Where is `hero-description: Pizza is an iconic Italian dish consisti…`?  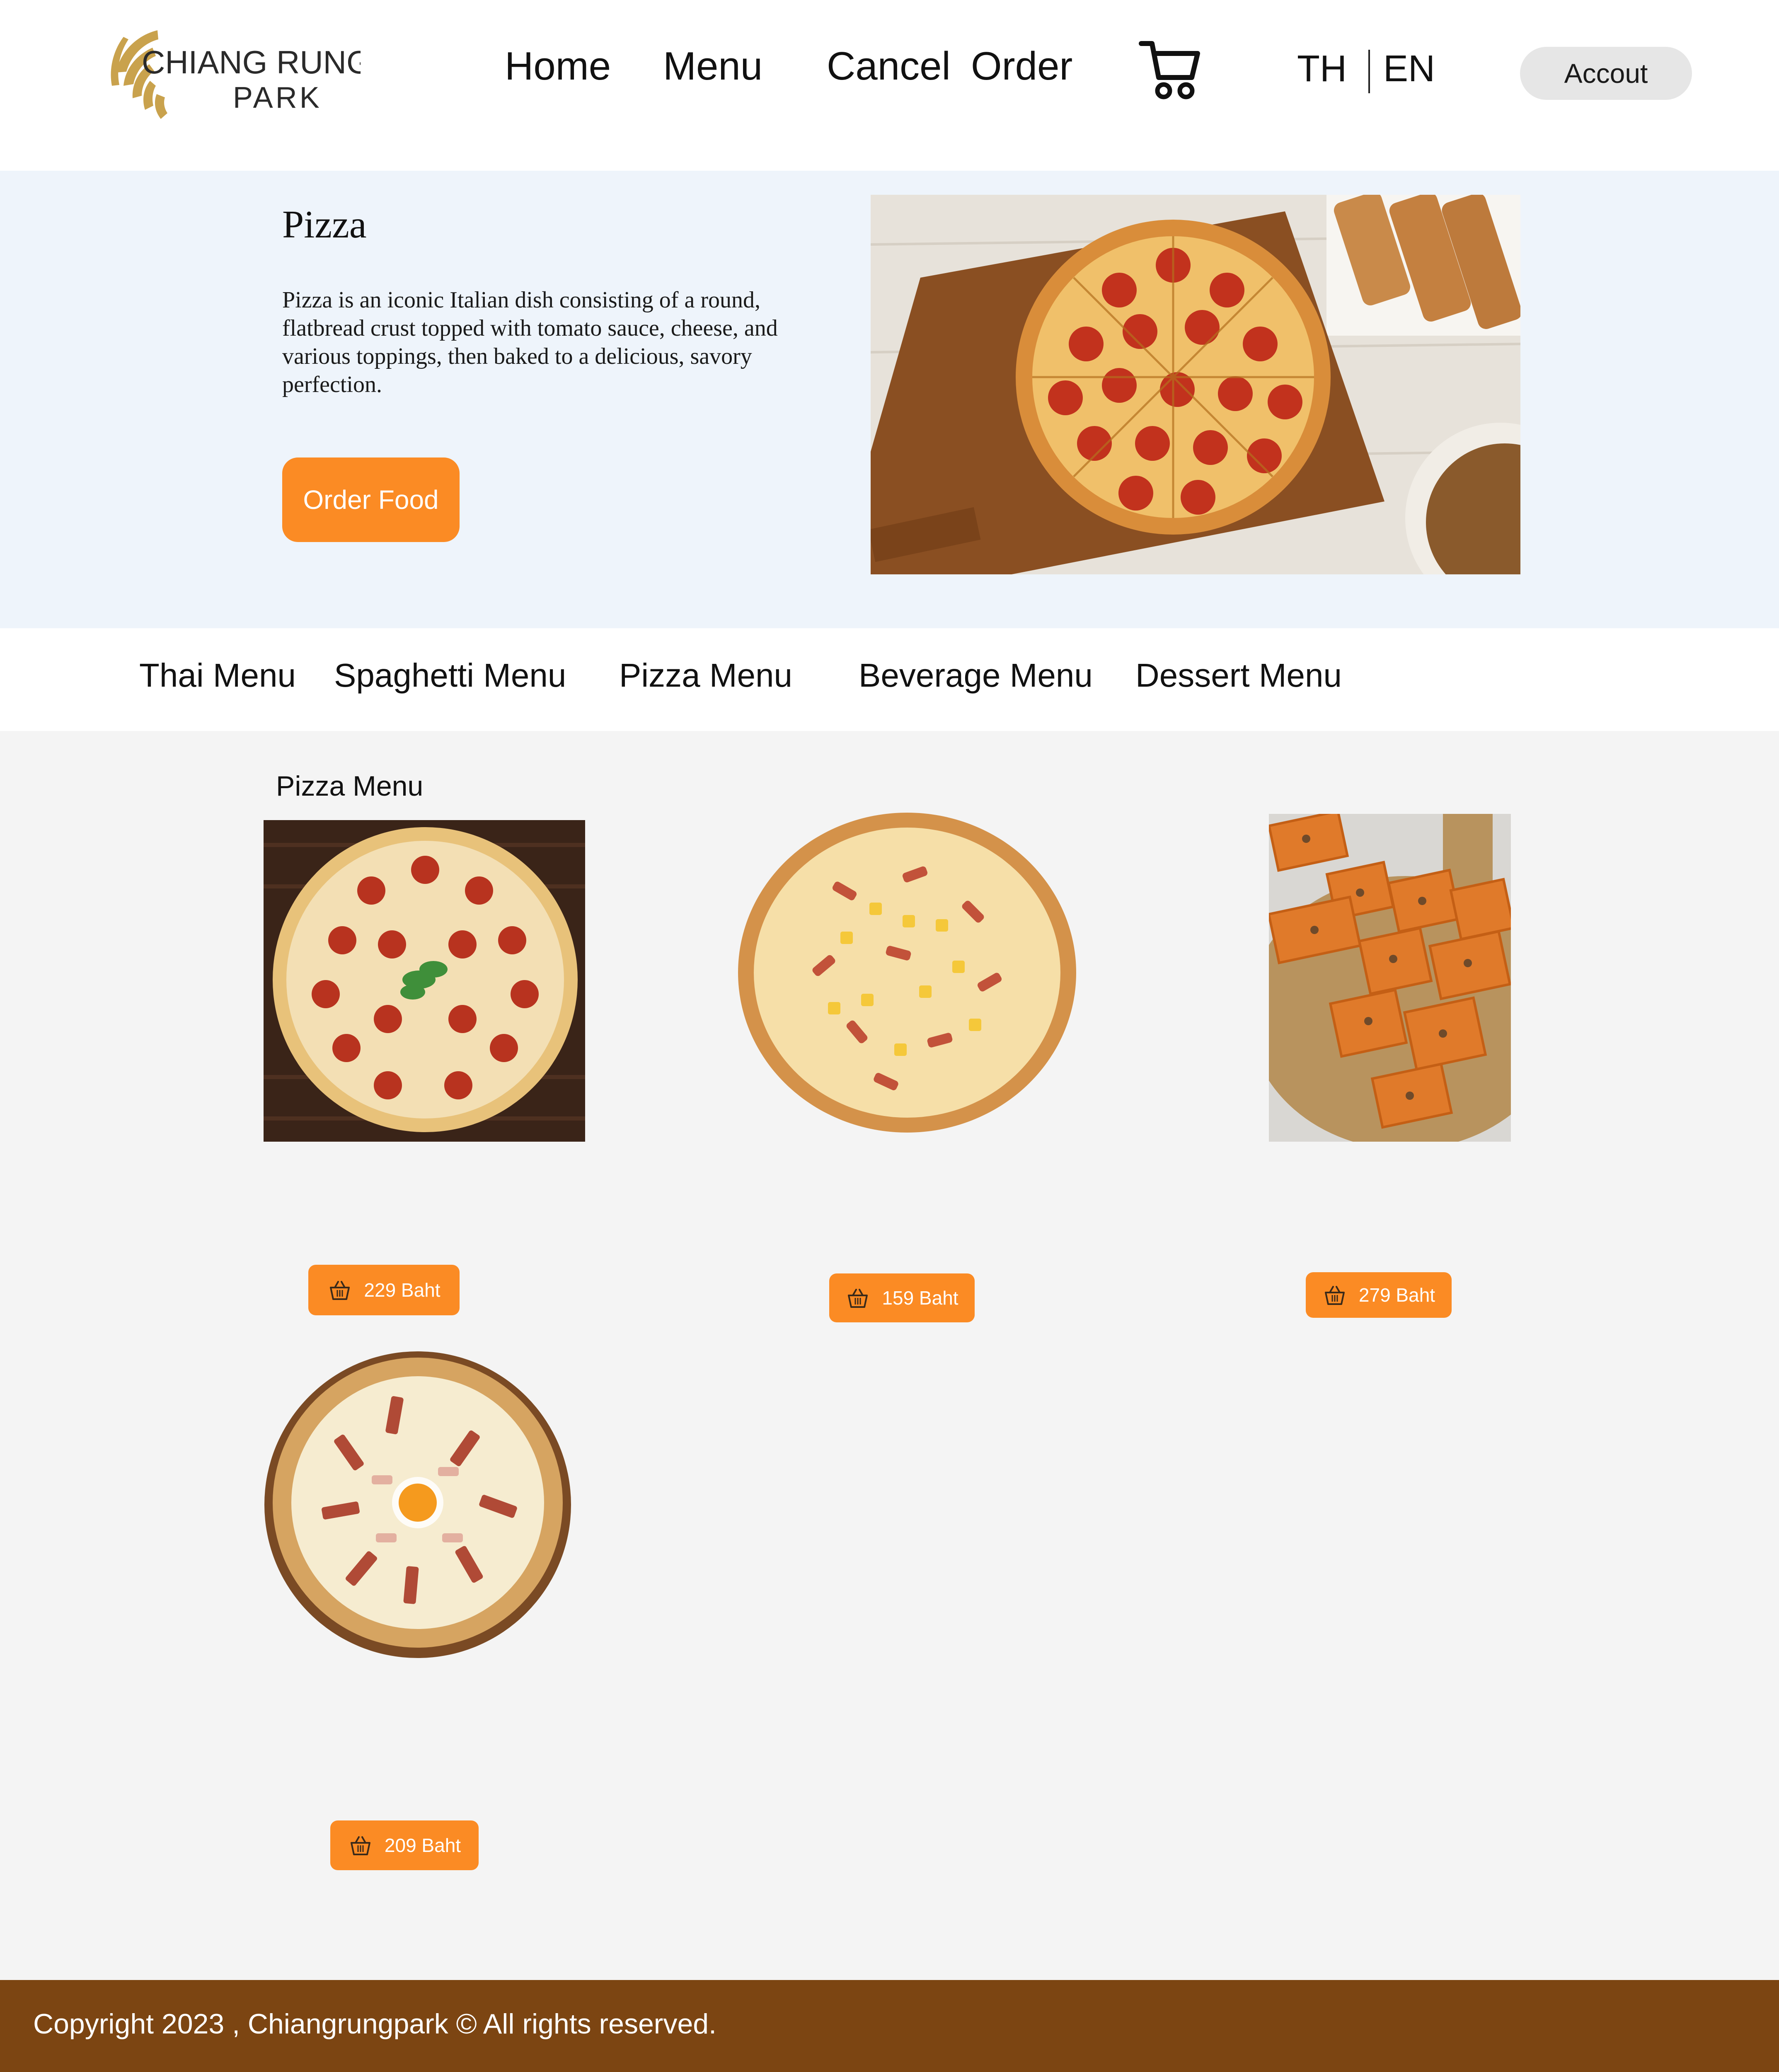
hero-description: Pizza is an iconic Italian dish consisti… is located at coordinates (530, 342).